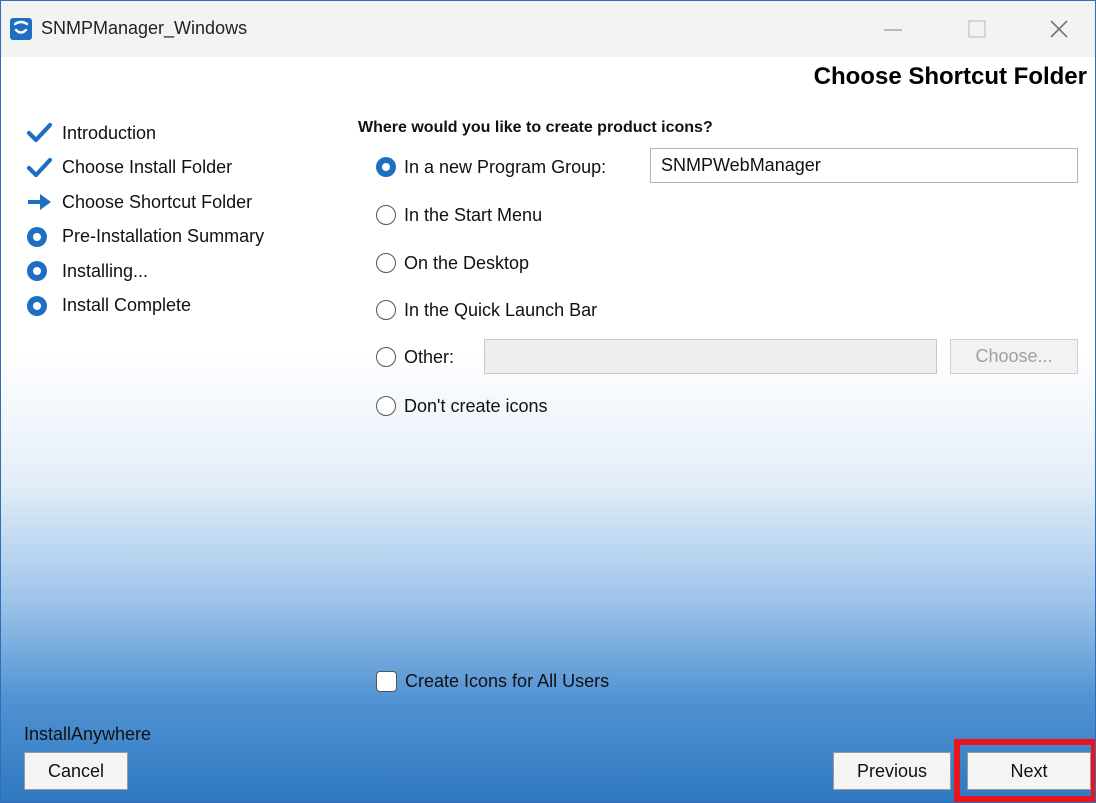  Describe the element at coordinates (473, 214) in the screenshot. I see `option-label: In the Start Menu` at that location.